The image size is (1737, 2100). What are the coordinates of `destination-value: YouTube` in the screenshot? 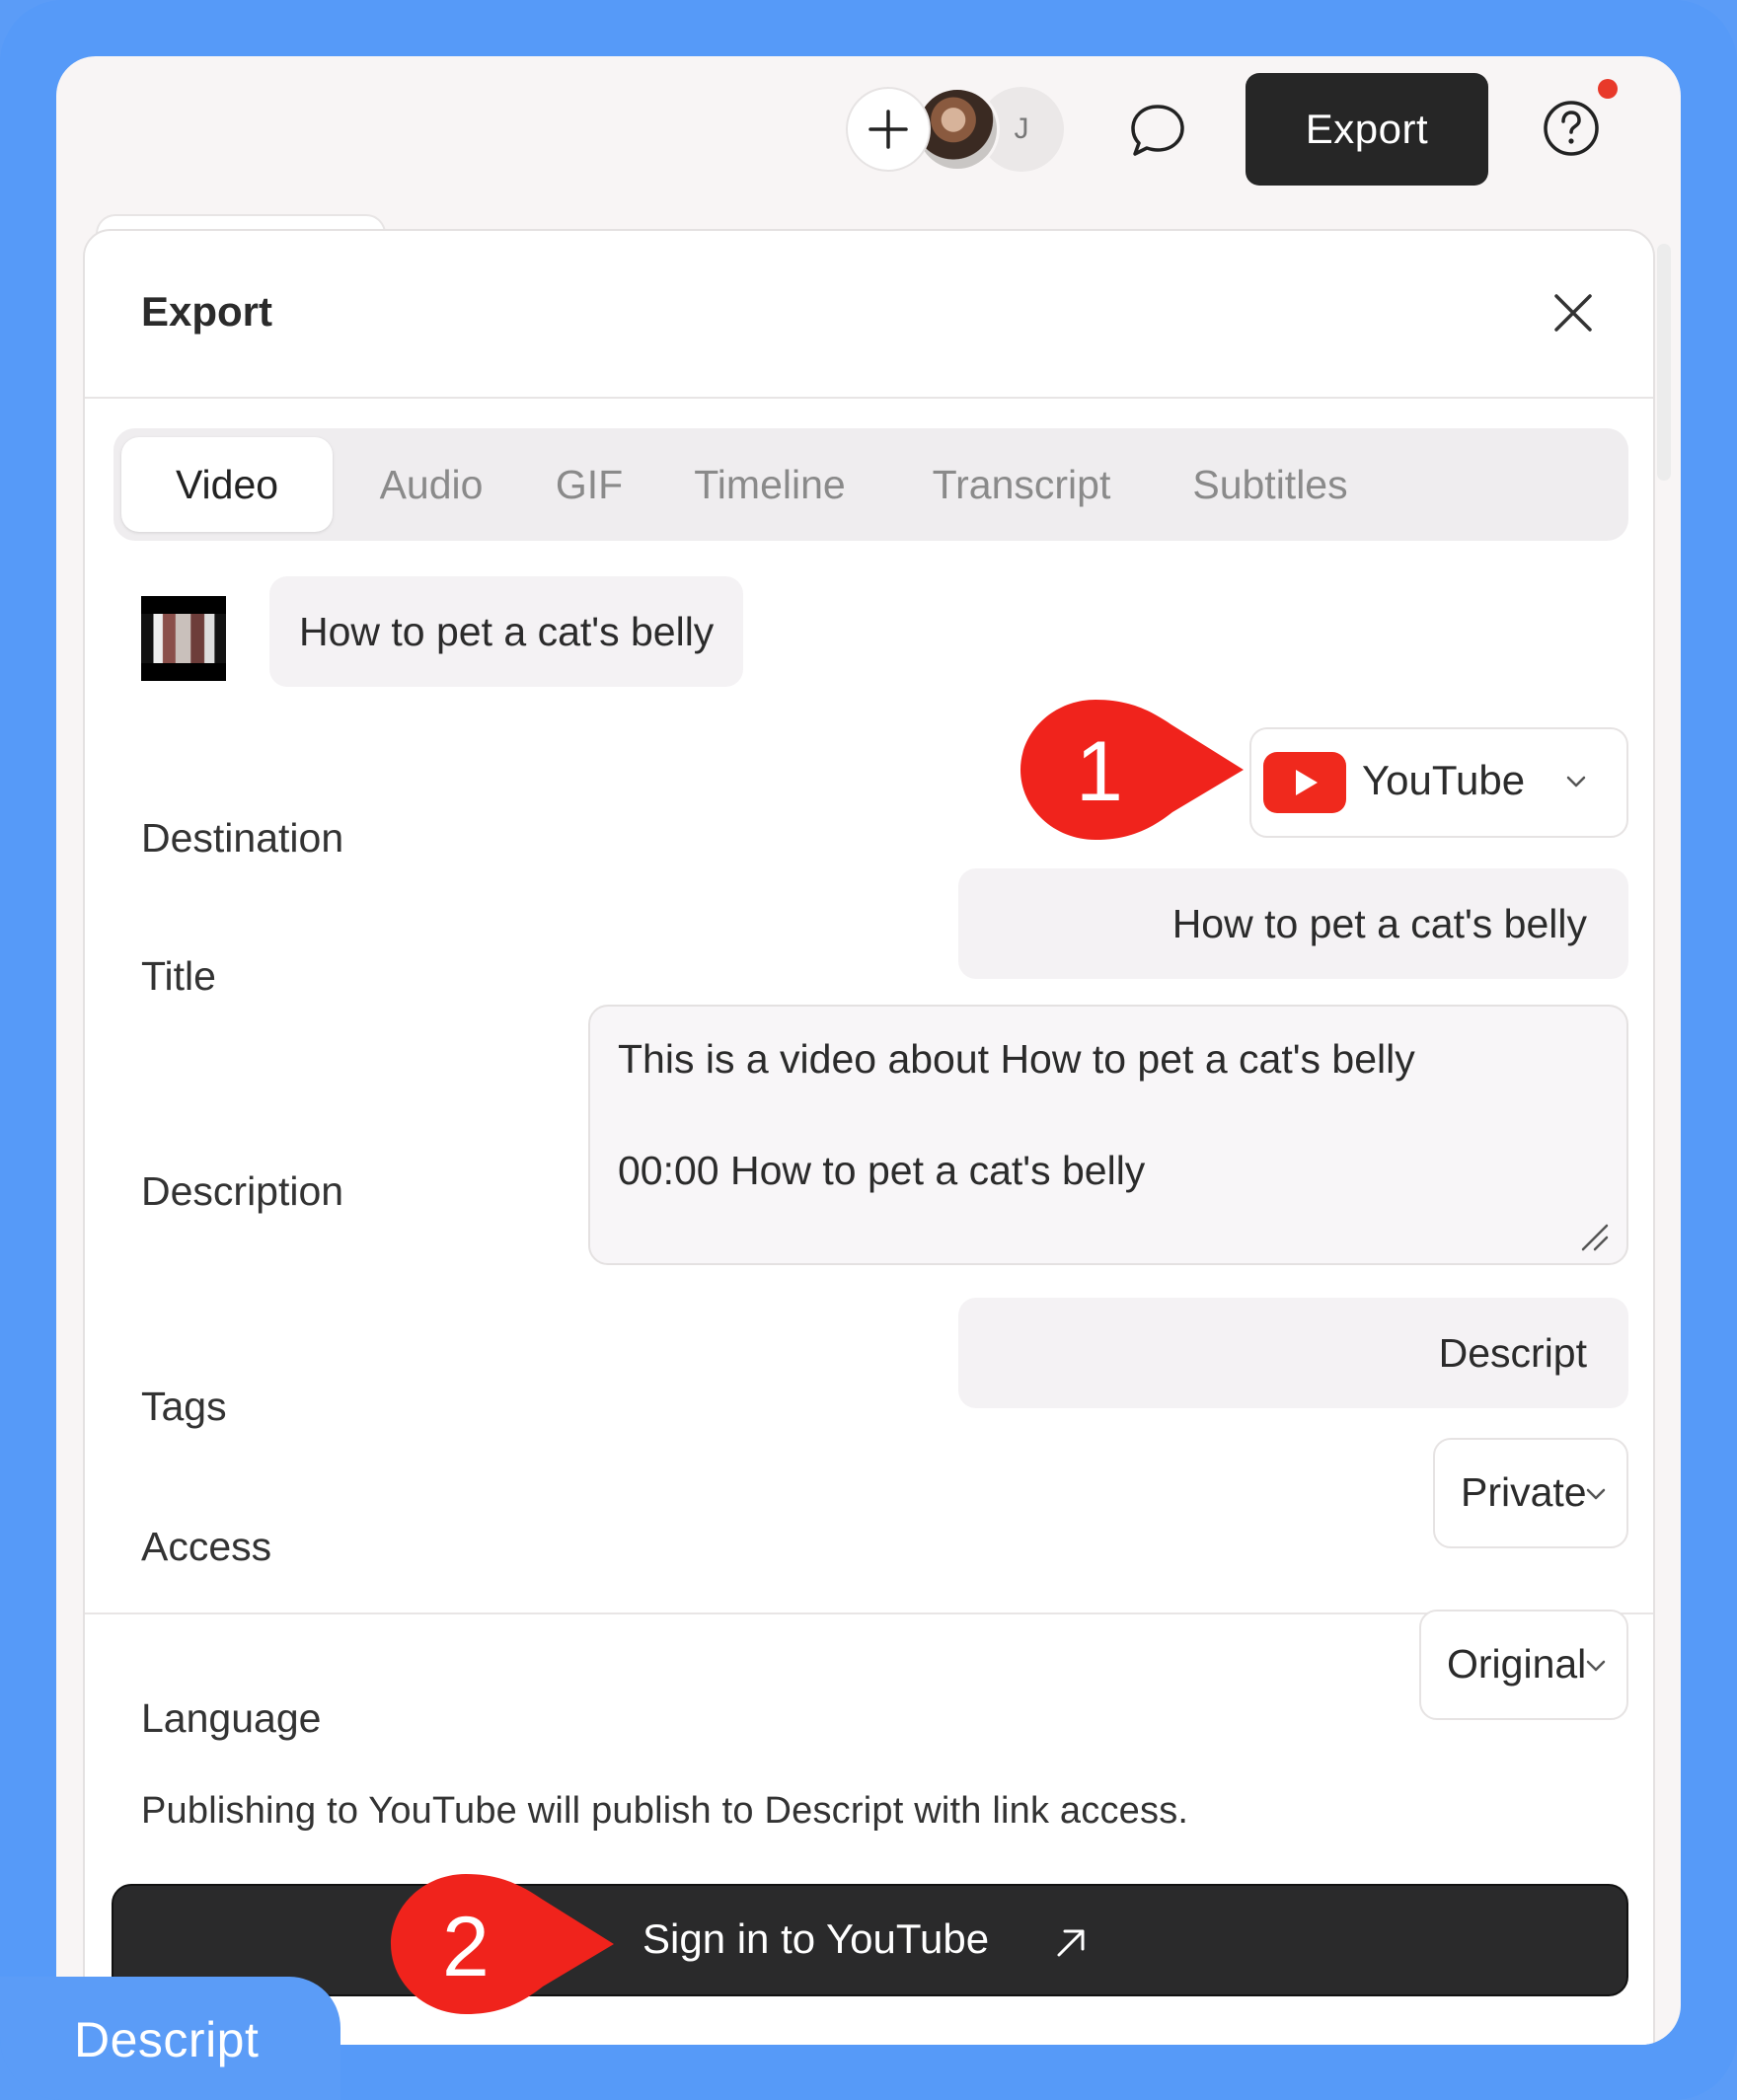 It's located at (1444, 780).